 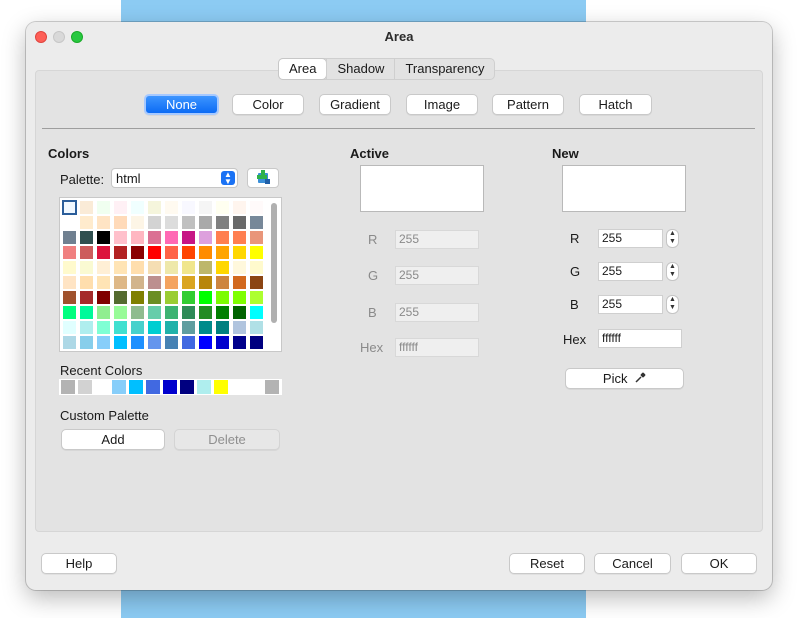 I want to click on reset-button: Reset, so click(x=547, y=563).